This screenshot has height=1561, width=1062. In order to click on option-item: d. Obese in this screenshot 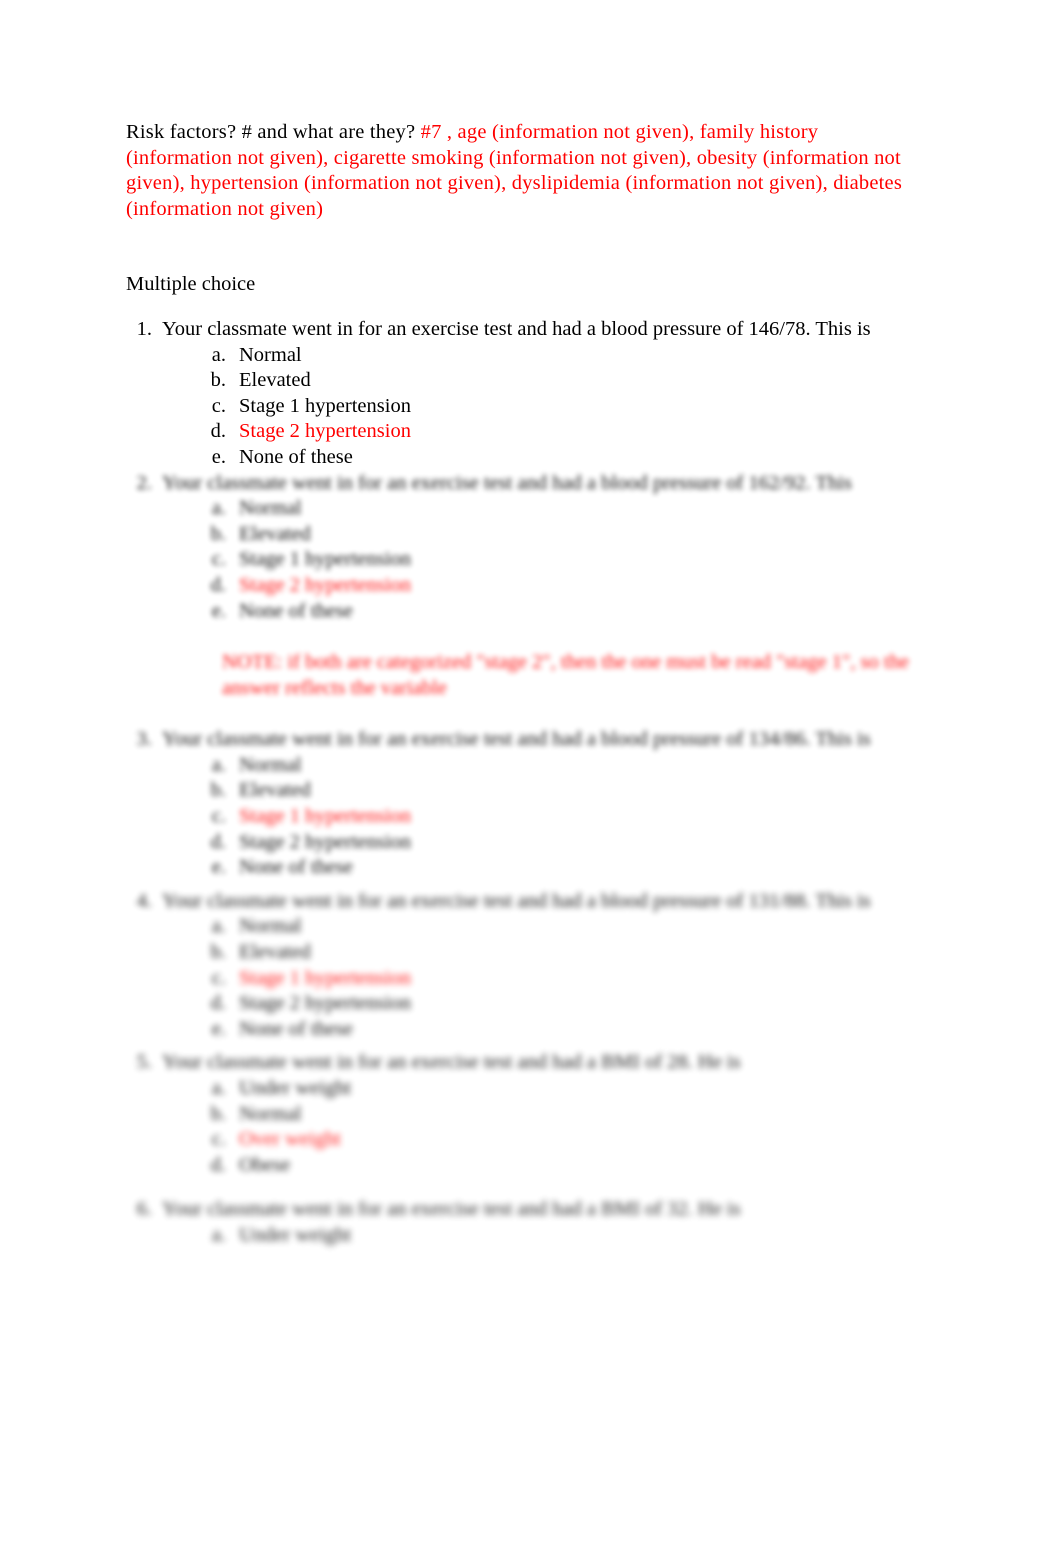, I will do `click(526, 1166)`.